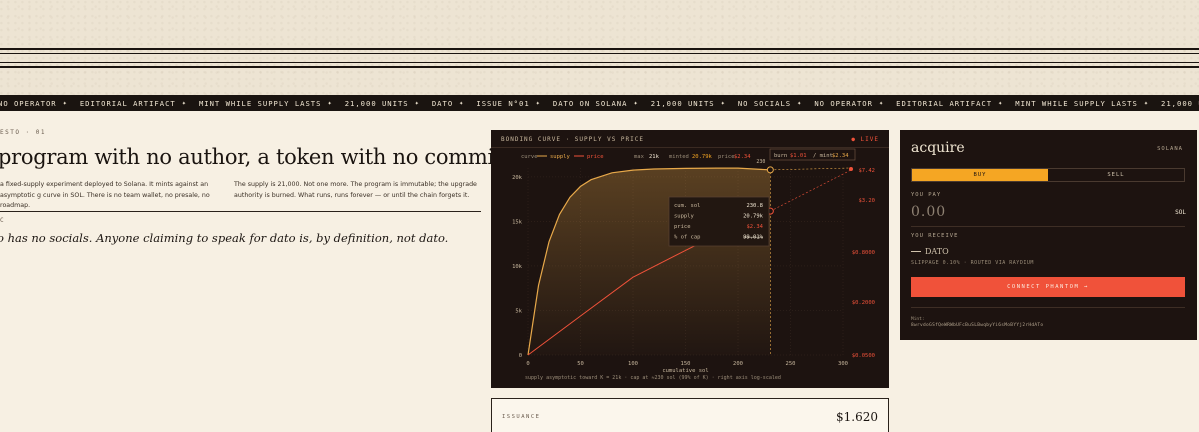  I want to click on ticker-item: DATO ON SOLANA ✦, so click(596, 103).